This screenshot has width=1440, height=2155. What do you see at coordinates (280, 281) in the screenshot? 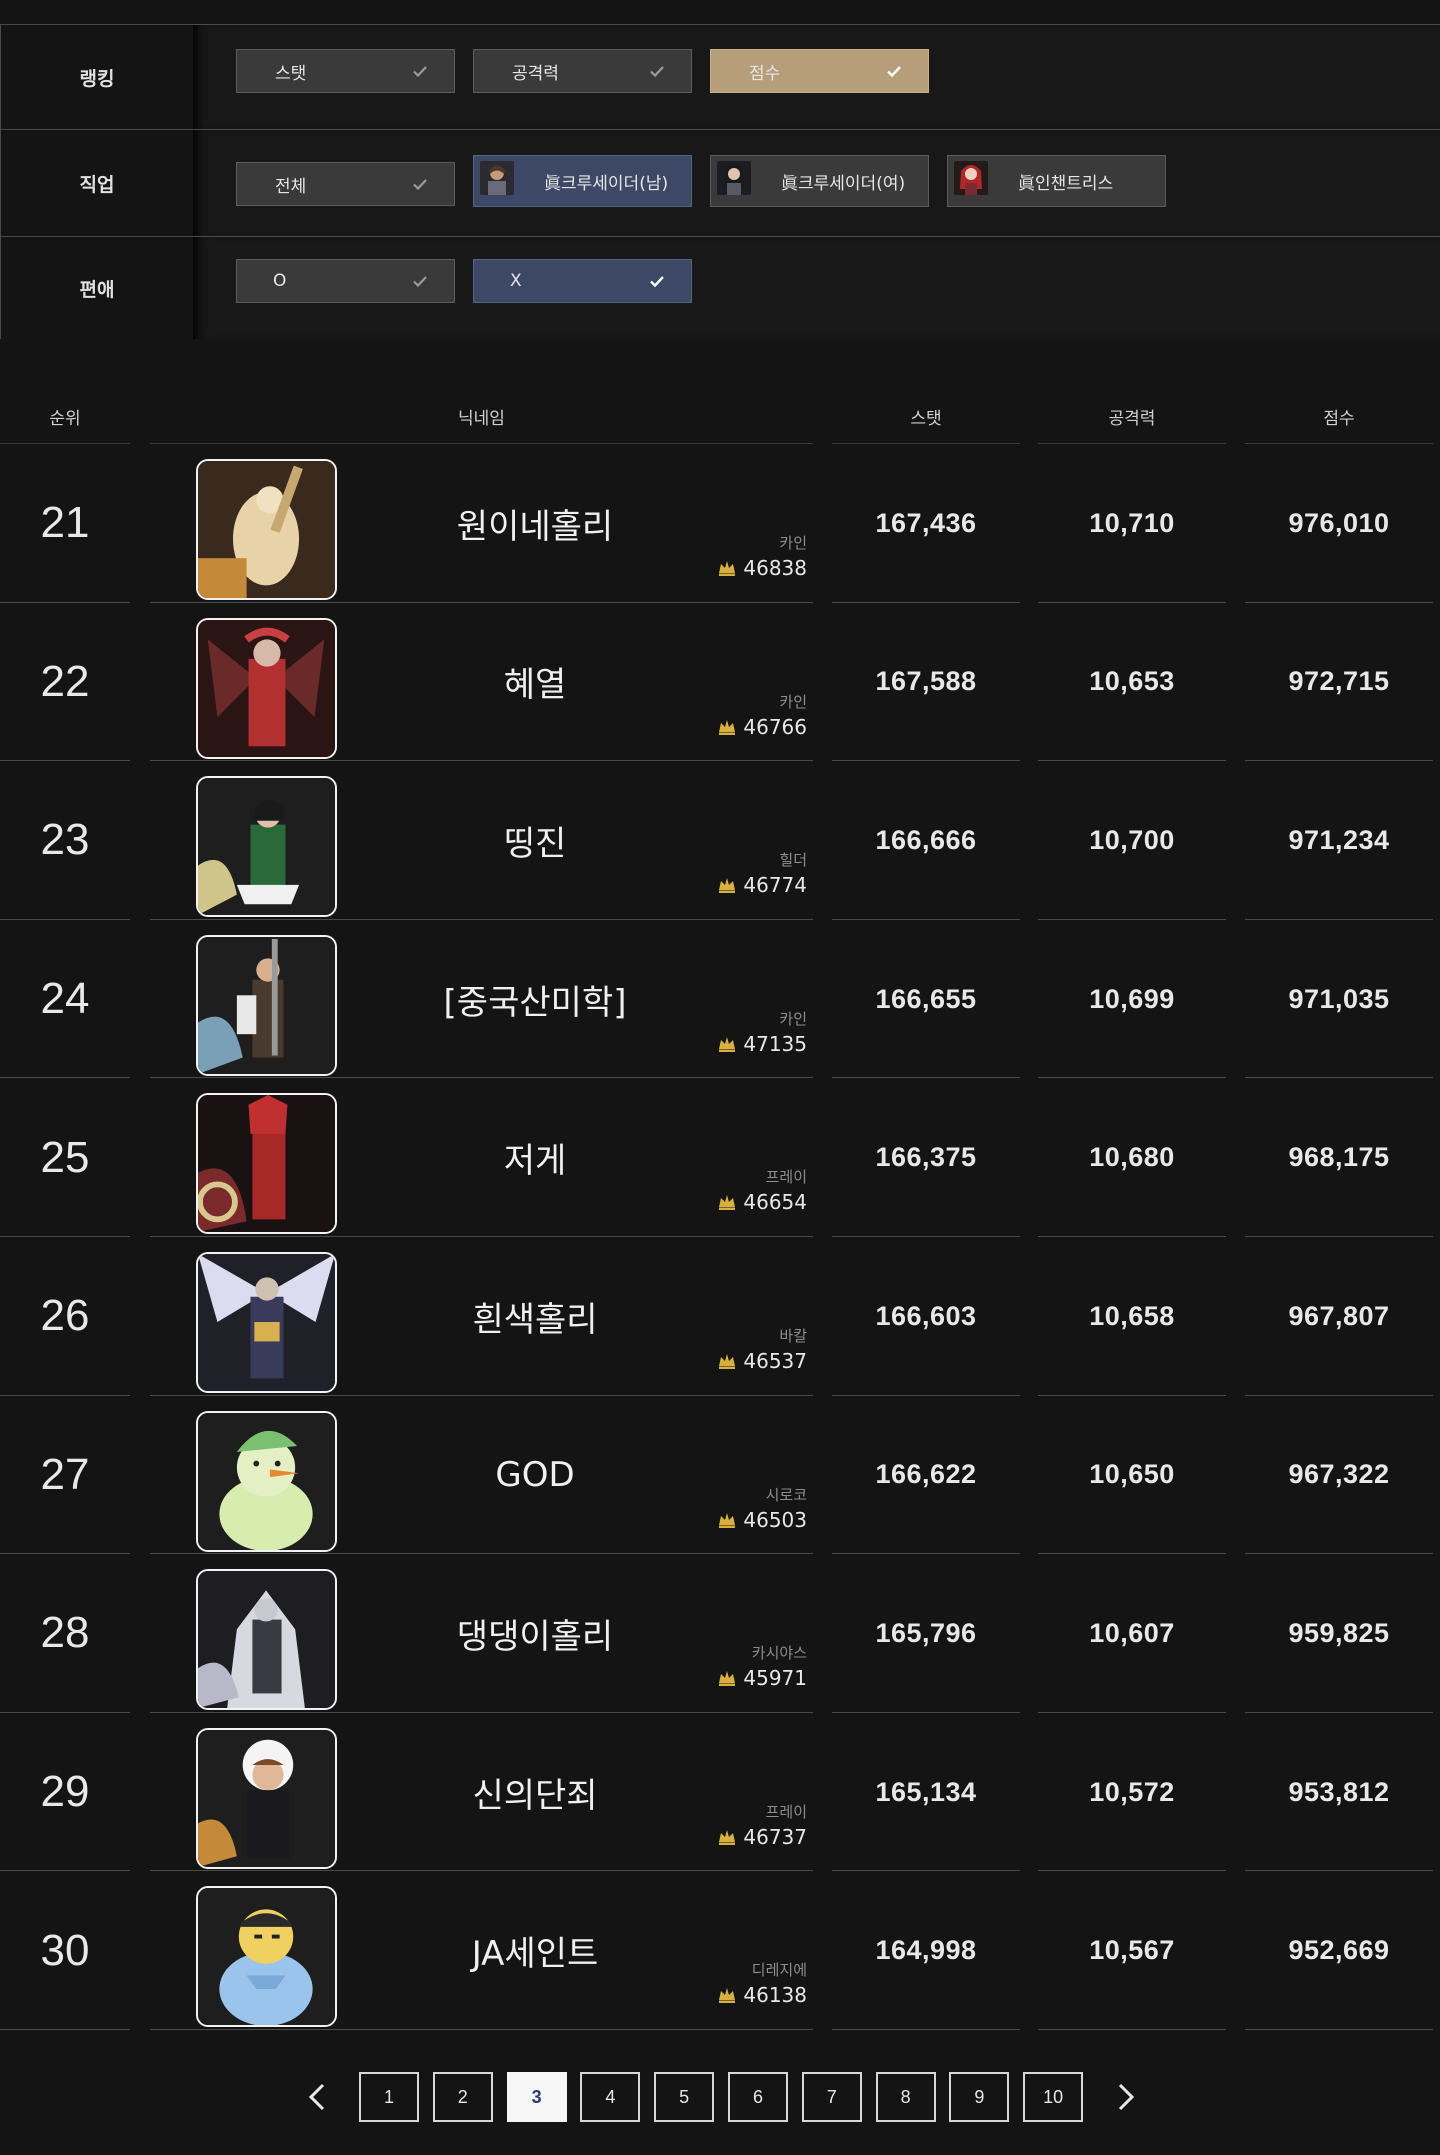
I see `favorite-option-label: O` at bounding box center [280, 281].